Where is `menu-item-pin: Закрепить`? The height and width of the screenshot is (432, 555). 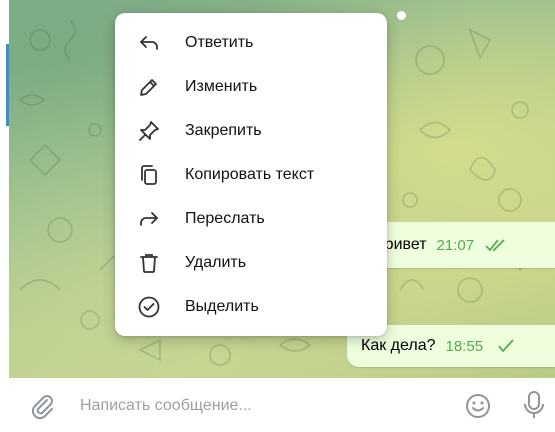 menu-item-pin: Закрепить is located at coordinates (251, 131).